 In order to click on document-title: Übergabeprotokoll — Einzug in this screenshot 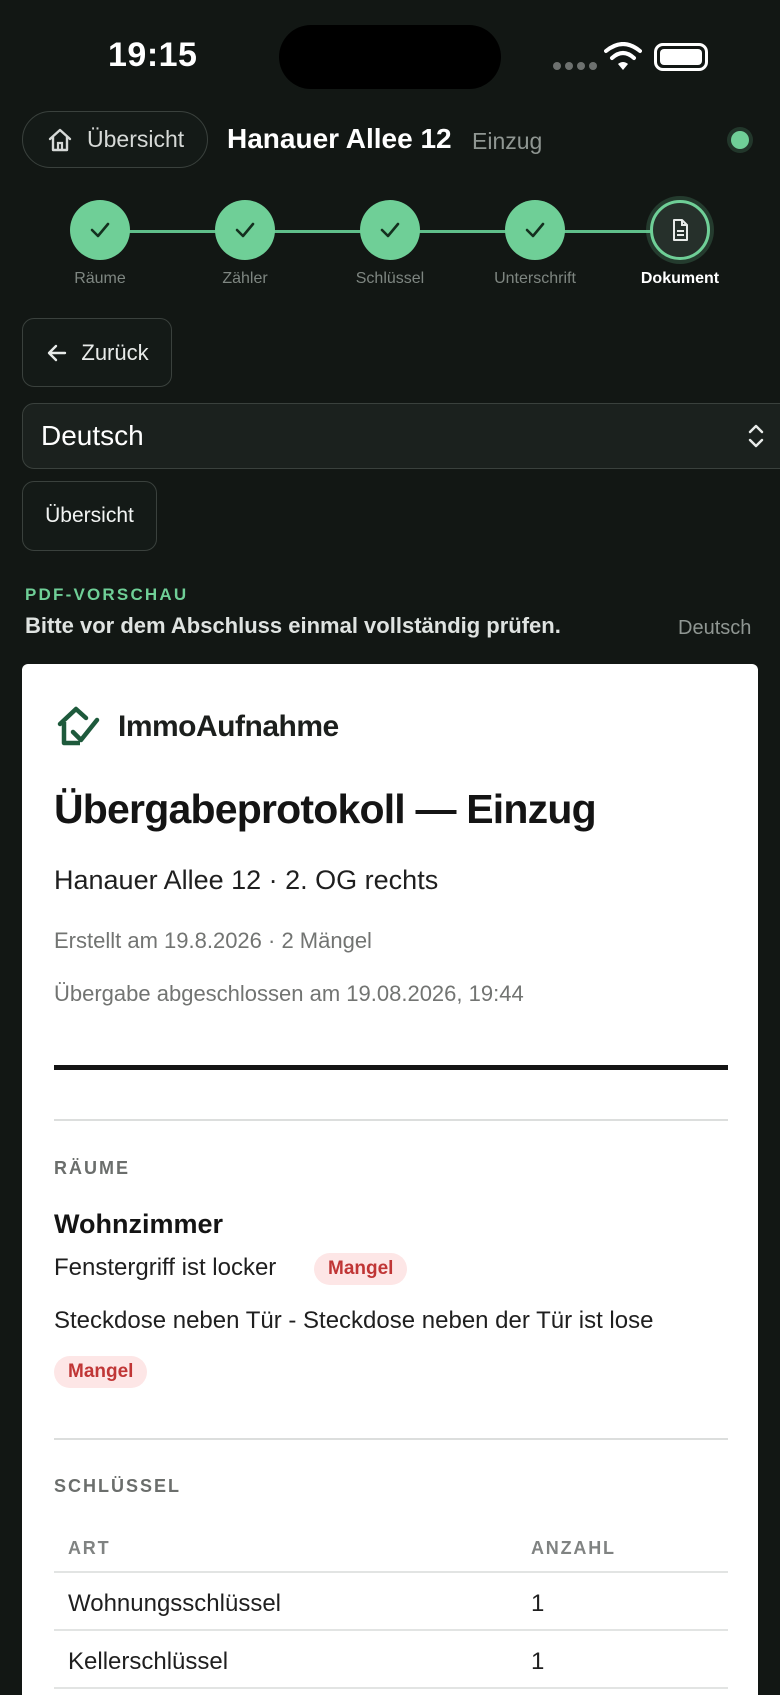, I will do `click(325, 809)`.